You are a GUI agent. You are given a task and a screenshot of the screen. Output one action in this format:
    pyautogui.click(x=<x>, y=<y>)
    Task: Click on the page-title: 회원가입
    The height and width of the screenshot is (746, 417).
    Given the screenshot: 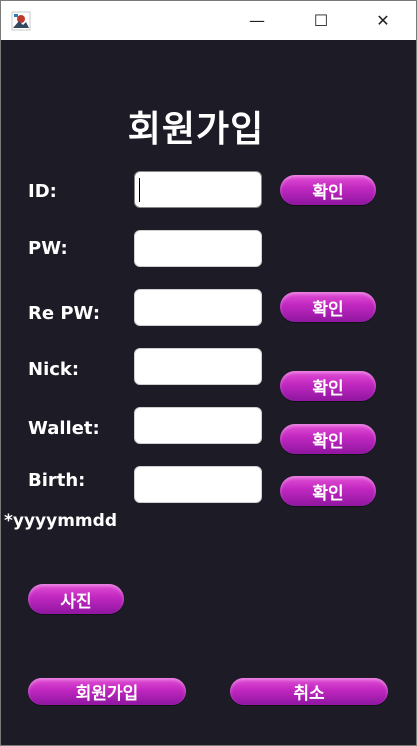 What is the action you would take?
    pyautogui.click(x=196, y=129)
    